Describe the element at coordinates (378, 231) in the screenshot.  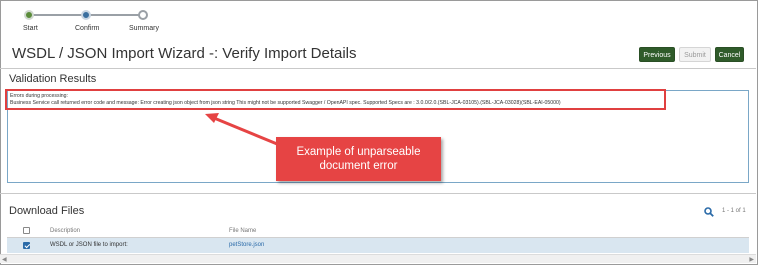
I see `download-table-header: Description File Name` at that location.